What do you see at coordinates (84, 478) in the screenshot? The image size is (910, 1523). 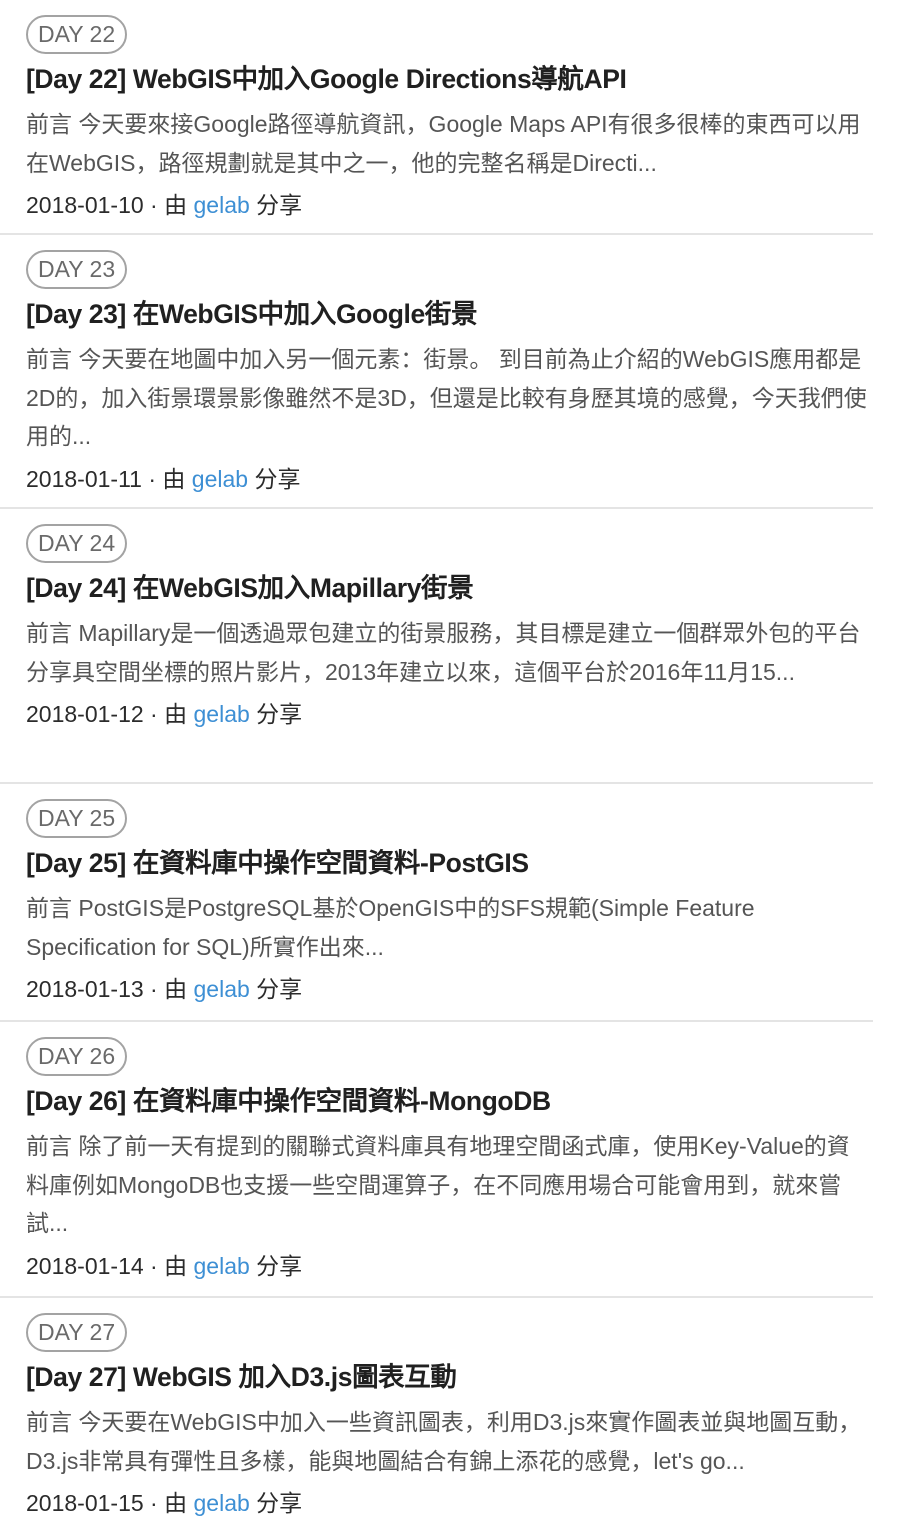 I see `publish-date: 2018-01-11` at bounding box center [84, 478].